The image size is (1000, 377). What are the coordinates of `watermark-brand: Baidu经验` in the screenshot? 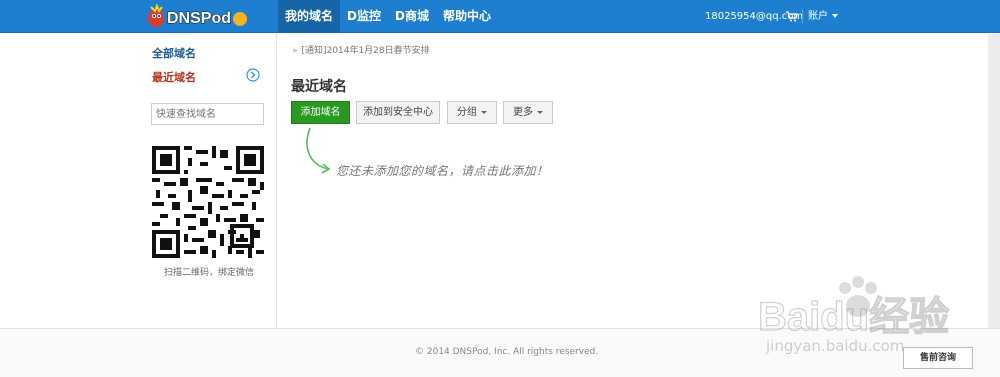 It's located at (853, 317).